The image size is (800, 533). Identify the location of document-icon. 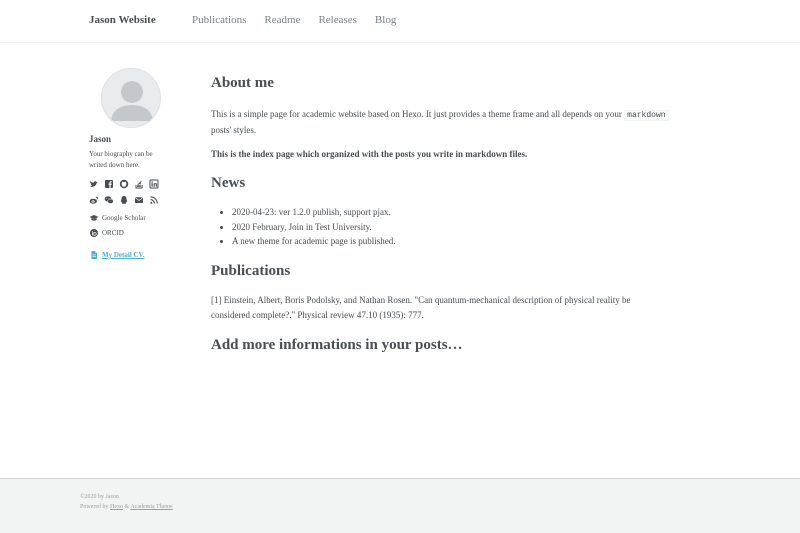
(94, 255).